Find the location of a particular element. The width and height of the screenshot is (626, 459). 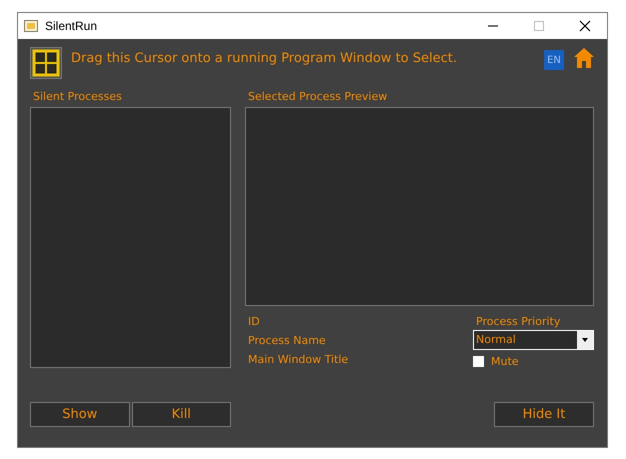

hide-button: Hide It is located at coordinates (544, 414).